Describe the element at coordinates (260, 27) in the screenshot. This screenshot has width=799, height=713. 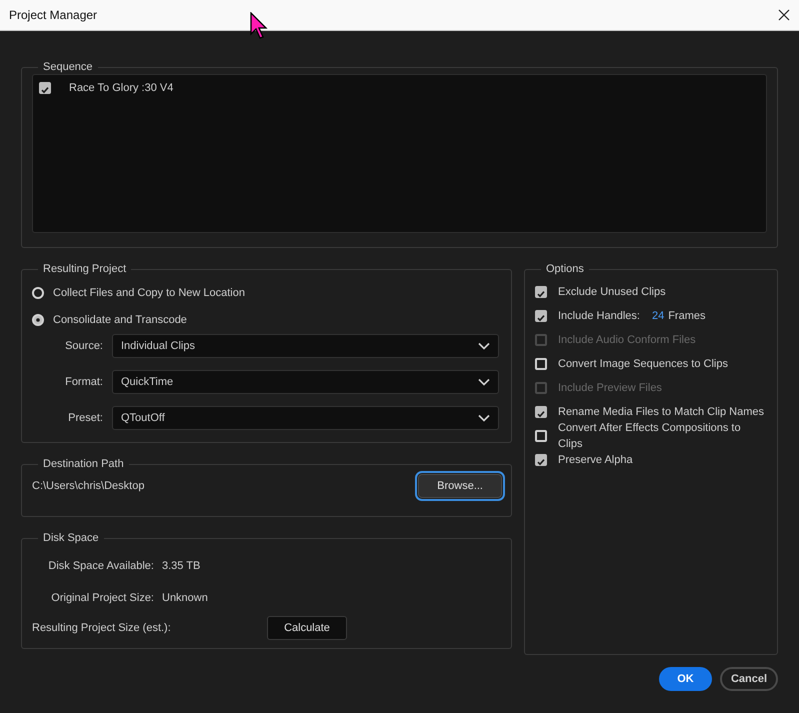
I see `mouse-pointer-icon` at that location.